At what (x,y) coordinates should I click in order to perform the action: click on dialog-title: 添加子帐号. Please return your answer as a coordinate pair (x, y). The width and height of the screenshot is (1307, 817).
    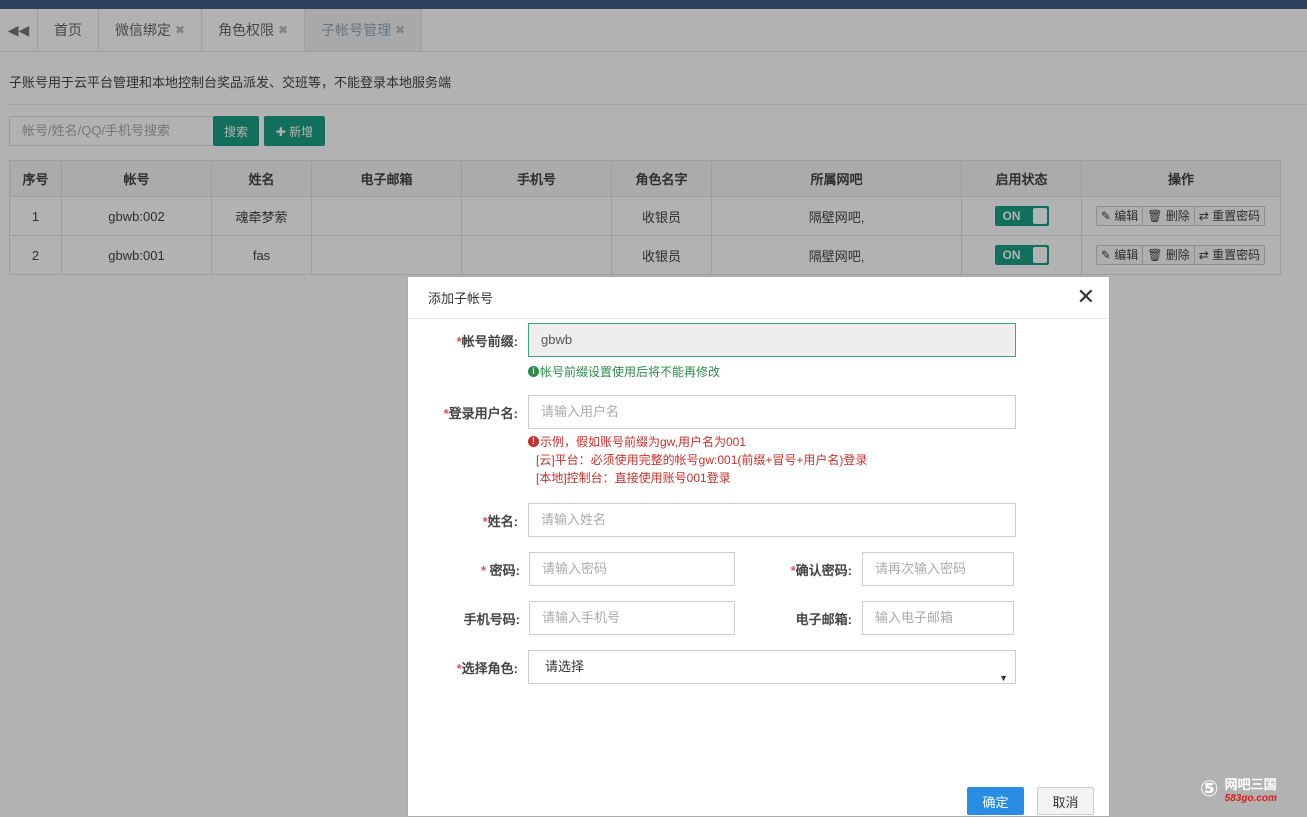
    Looking at the image, I should click on (758, 298).